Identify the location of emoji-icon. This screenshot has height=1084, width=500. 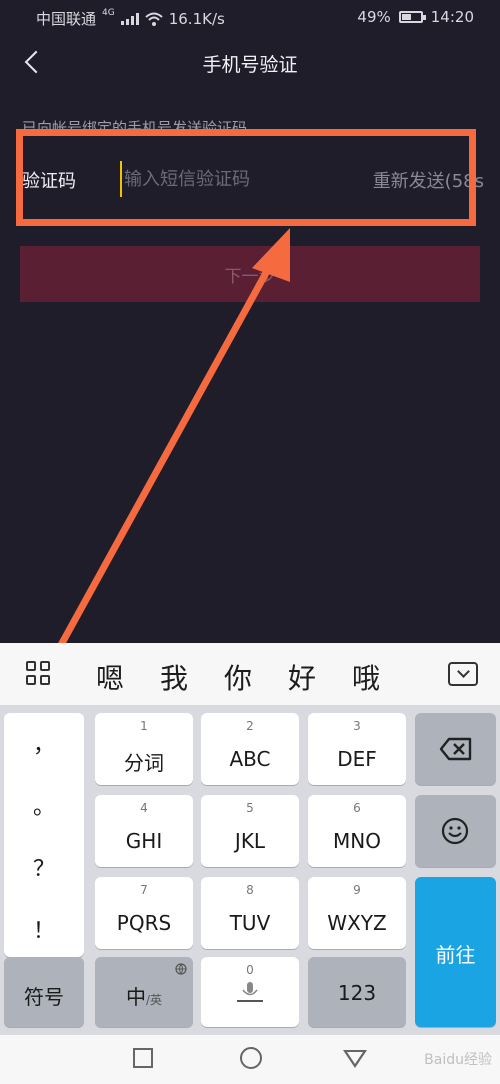
(455, 831).